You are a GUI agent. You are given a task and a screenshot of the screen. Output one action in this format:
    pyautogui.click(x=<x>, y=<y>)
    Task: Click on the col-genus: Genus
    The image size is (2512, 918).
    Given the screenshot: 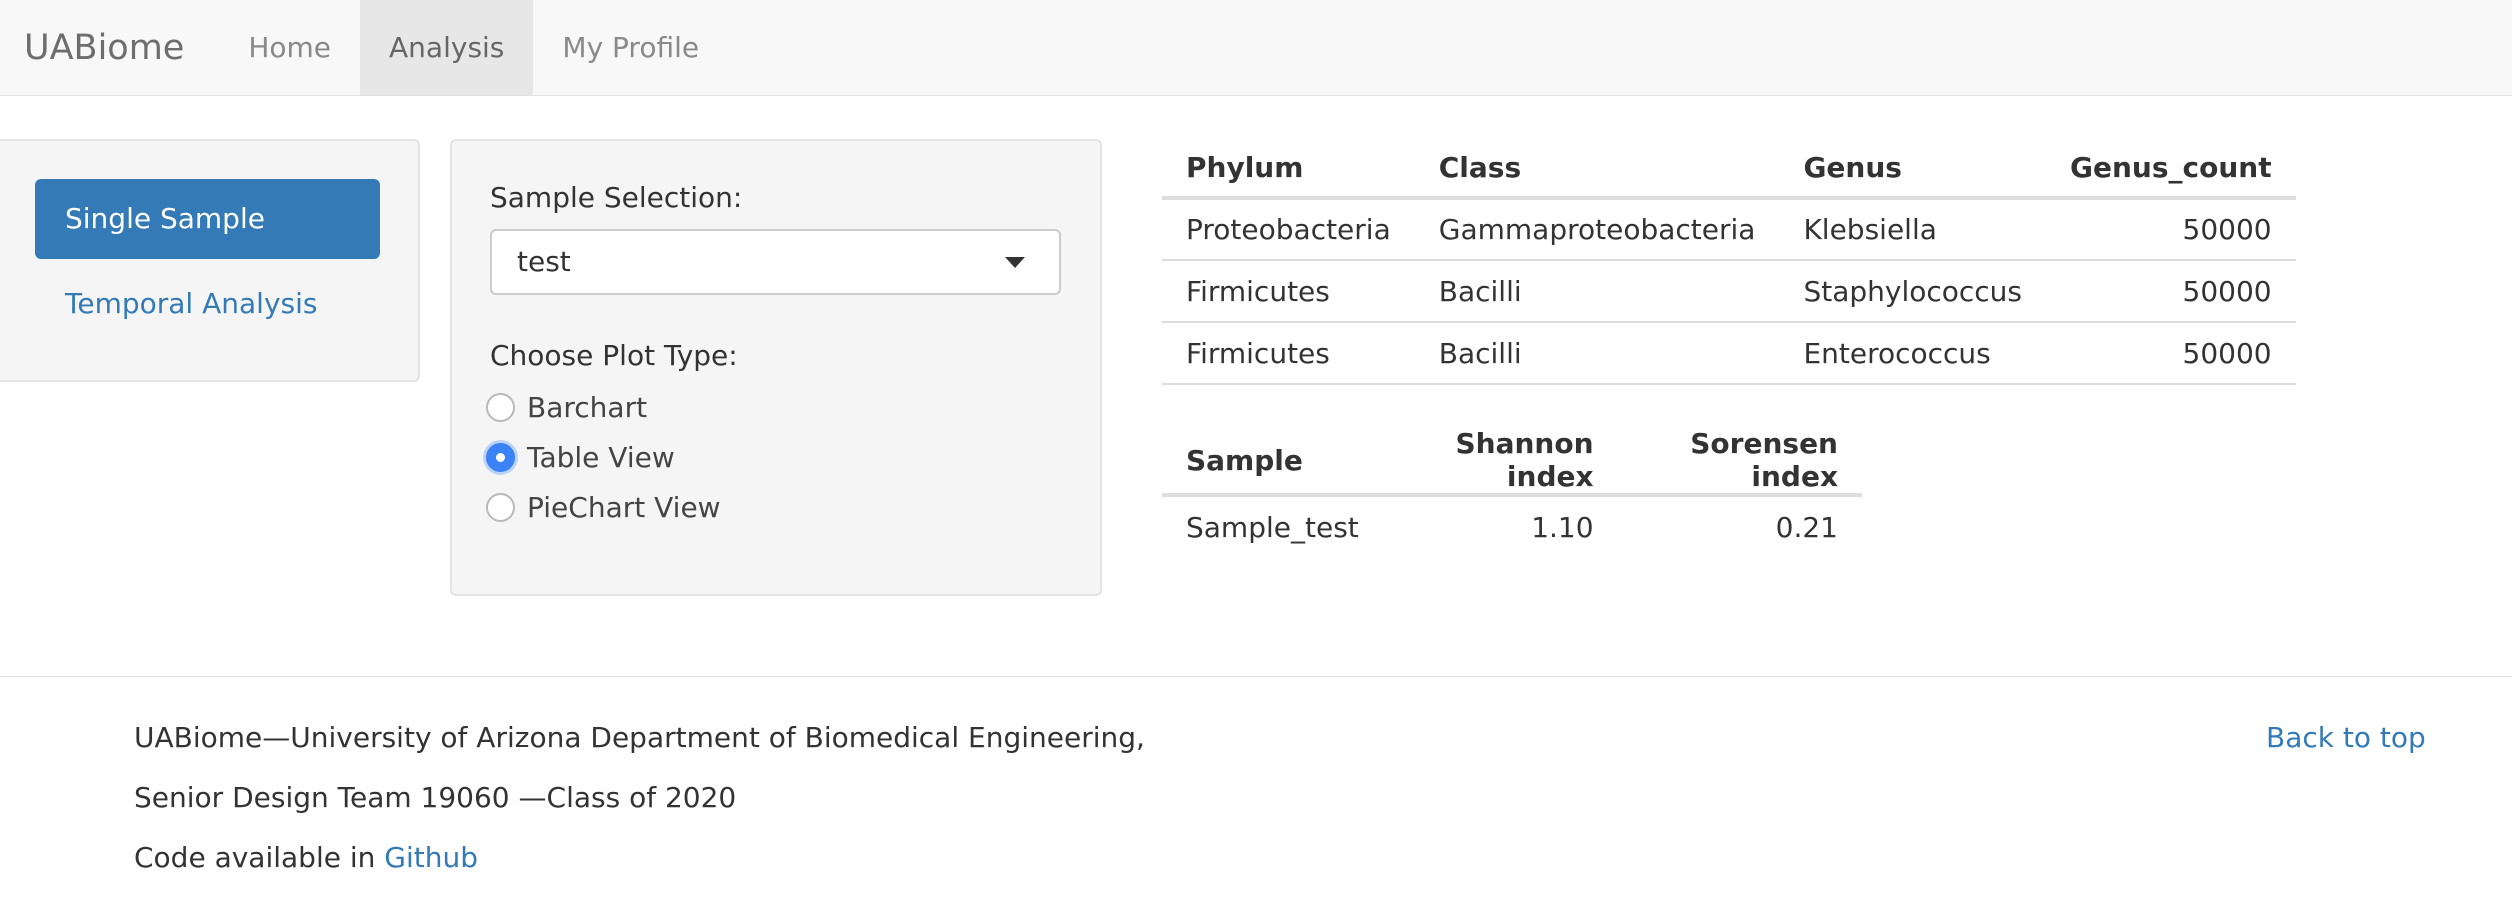 What is the action you would take?
    pyautogui.click(x=1912, y=169)
    